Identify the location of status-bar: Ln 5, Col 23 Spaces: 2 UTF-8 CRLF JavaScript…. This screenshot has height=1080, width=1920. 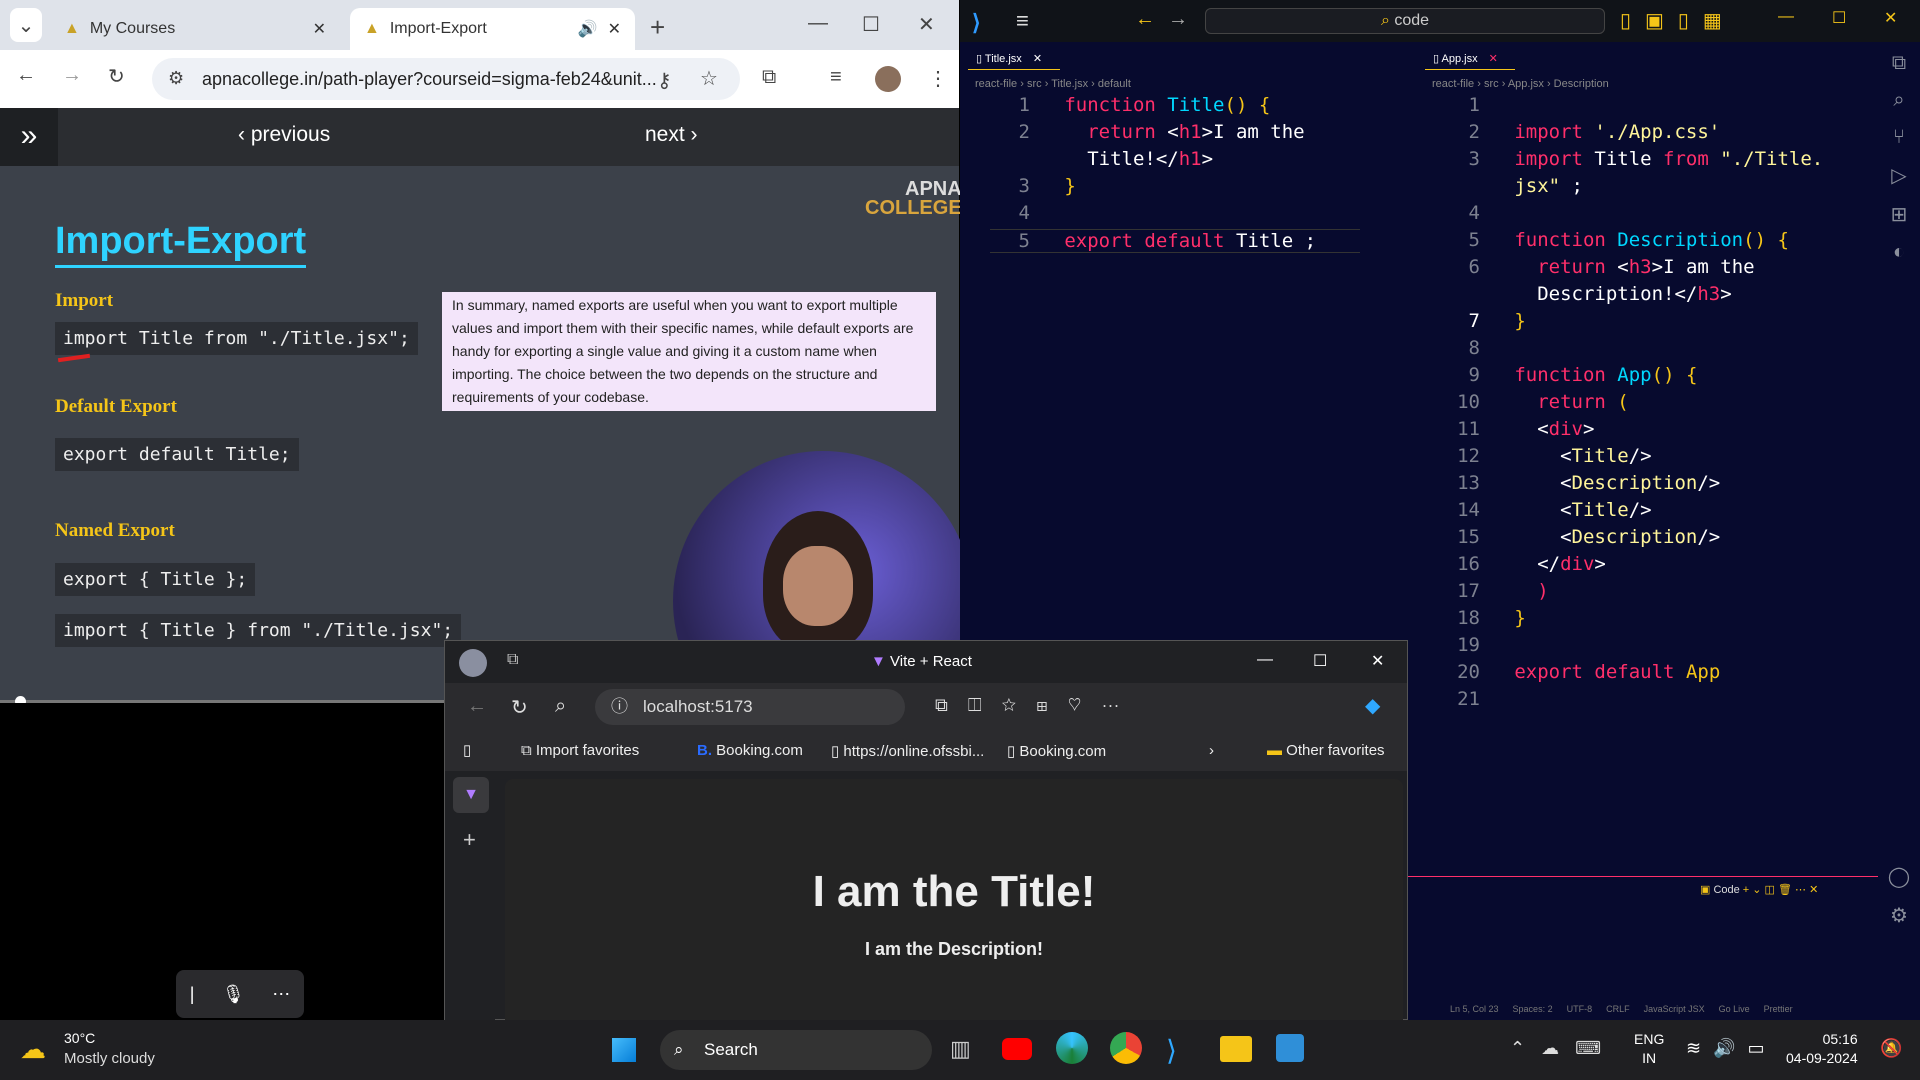
(1621, 1009).